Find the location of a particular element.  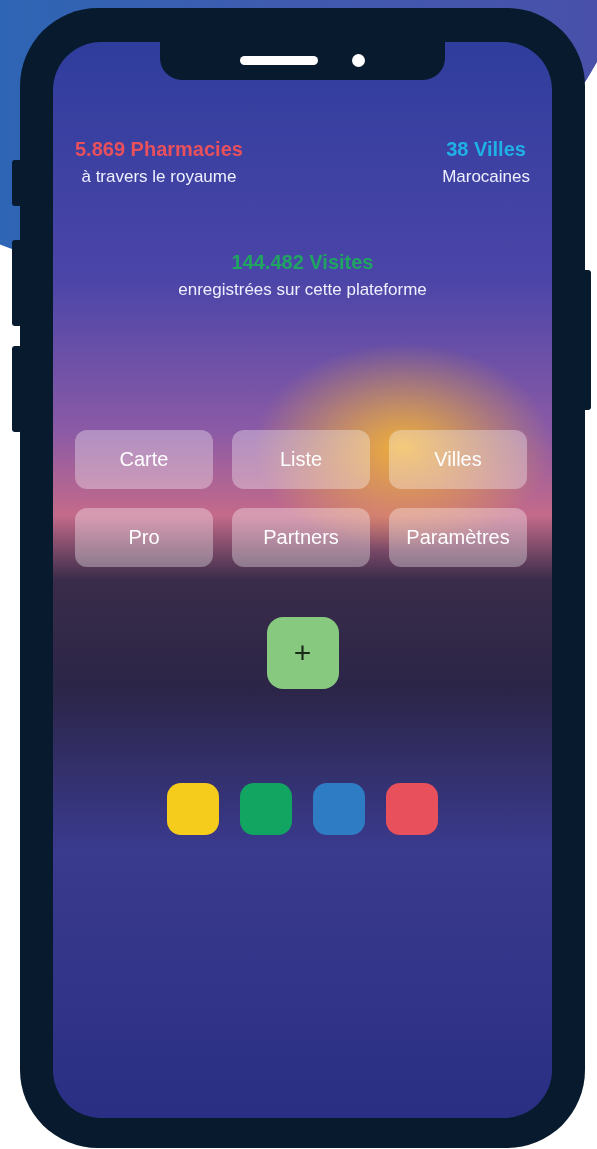

menu-button: Pro is located at coordinates (144, 537).